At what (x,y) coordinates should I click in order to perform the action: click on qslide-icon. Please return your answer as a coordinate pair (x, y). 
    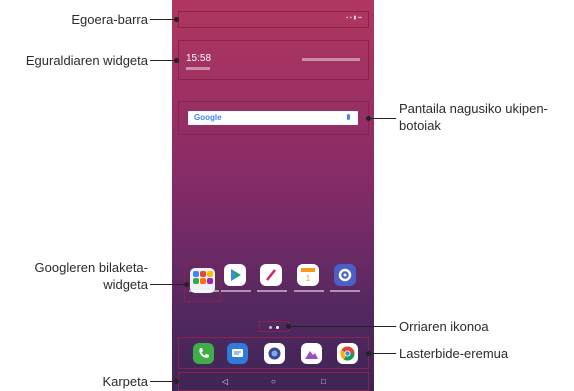
    Looking at the image, I should click on (271, 275).